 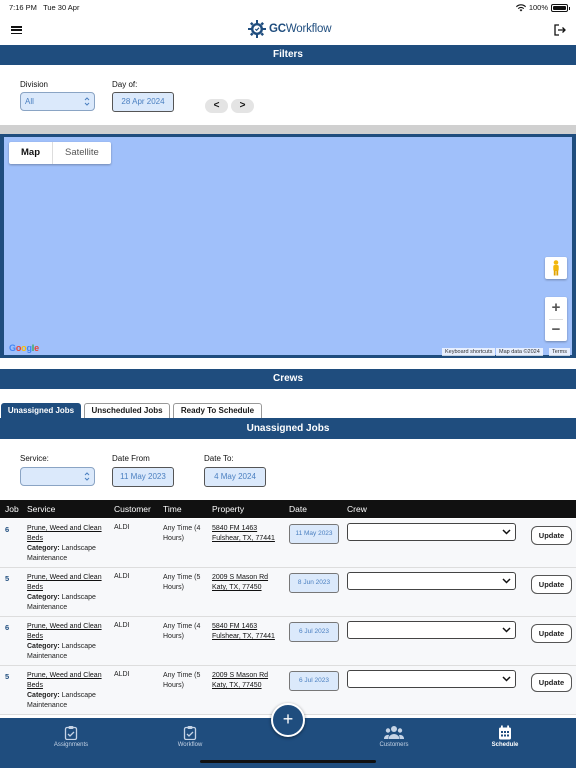 I want to click on filters-header: Filters, so click(x=288, y=55).